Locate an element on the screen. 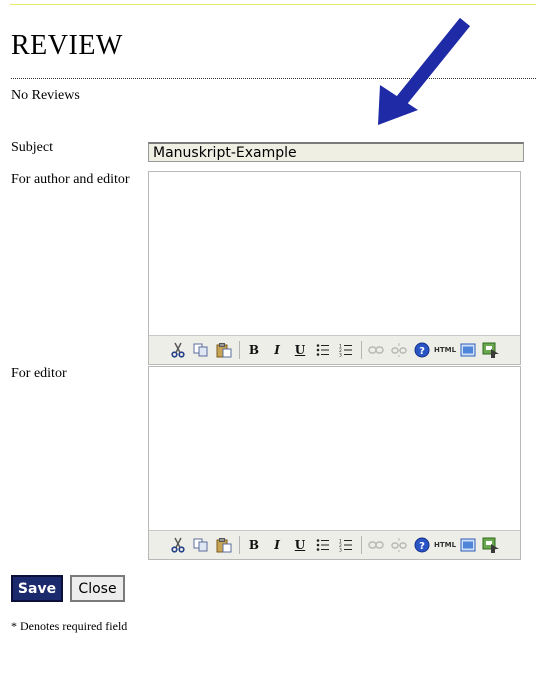  close-button: Close is located at coordinates (97, 588).